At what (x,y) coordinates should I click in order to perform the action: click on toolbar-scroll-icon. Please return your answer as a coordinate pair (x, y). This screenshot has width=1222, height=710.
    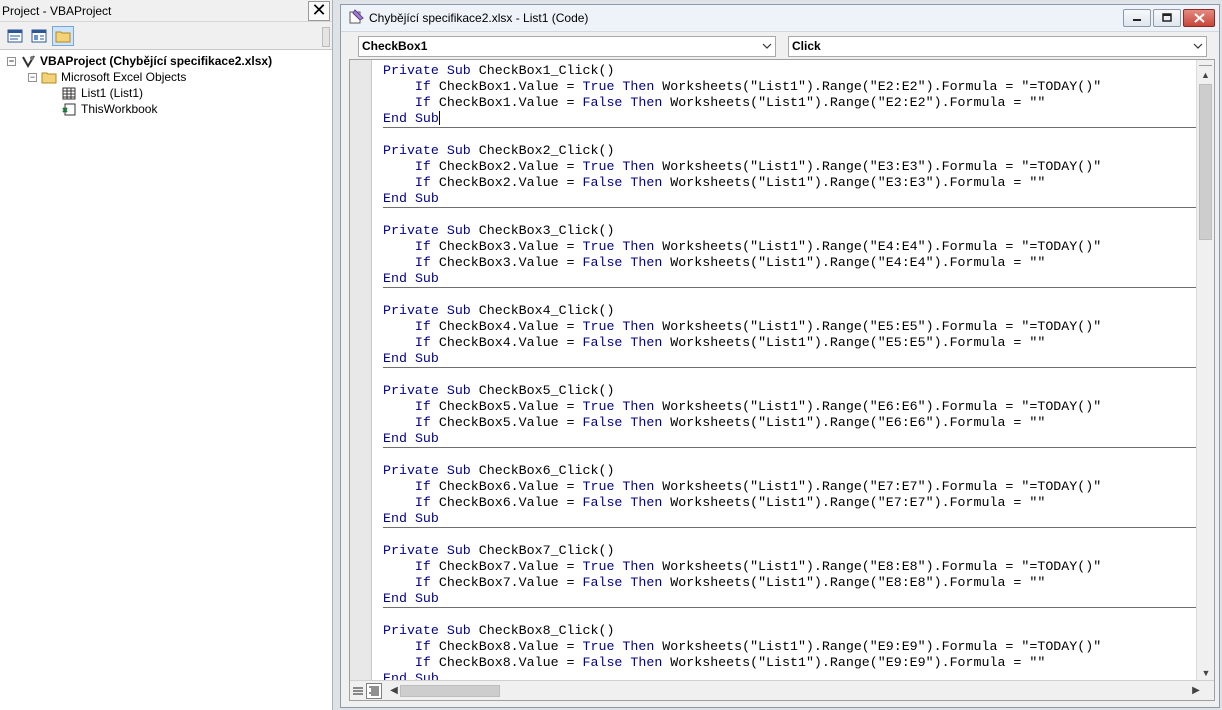
    Looking at the image, I should click on (326, 37).